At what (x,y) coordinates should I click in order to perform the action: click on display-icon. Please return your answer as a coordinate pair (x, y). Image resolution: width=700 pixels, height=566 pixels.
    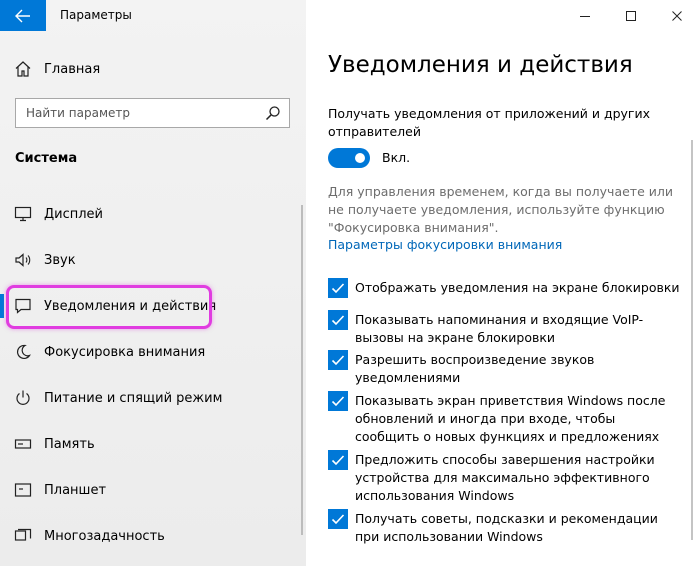
    Looking at the image, I should click on (23, 214).